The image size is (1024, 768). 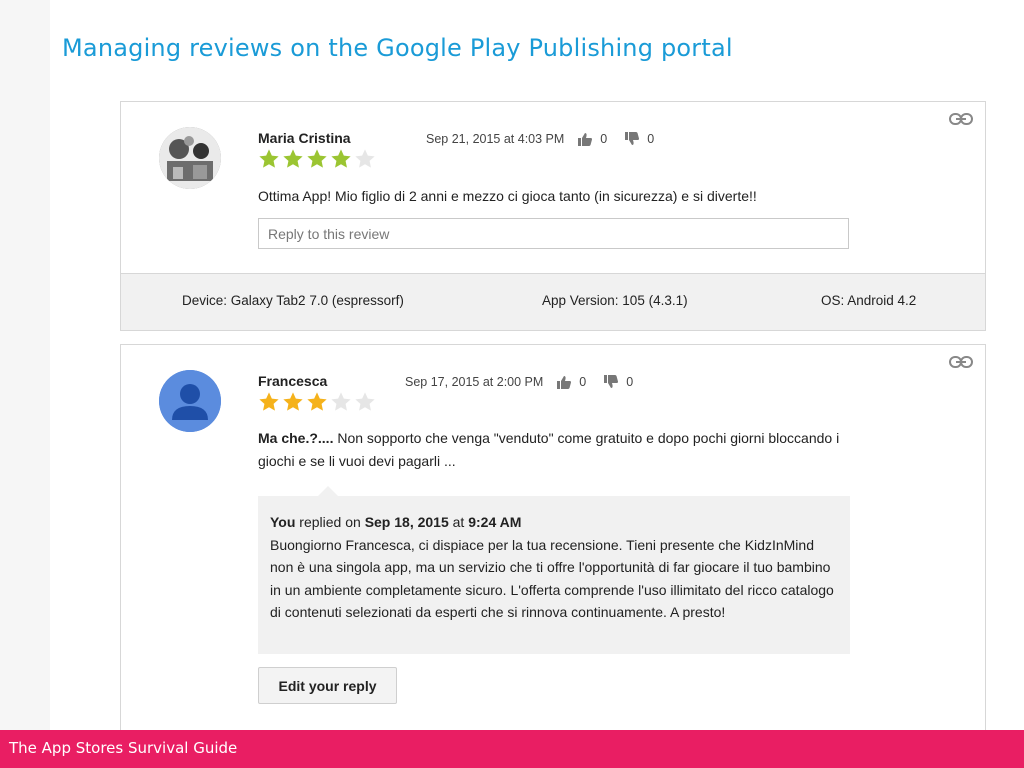 I want to click on reply-date: Sep 18, 2015, so click(x=406, y=522).